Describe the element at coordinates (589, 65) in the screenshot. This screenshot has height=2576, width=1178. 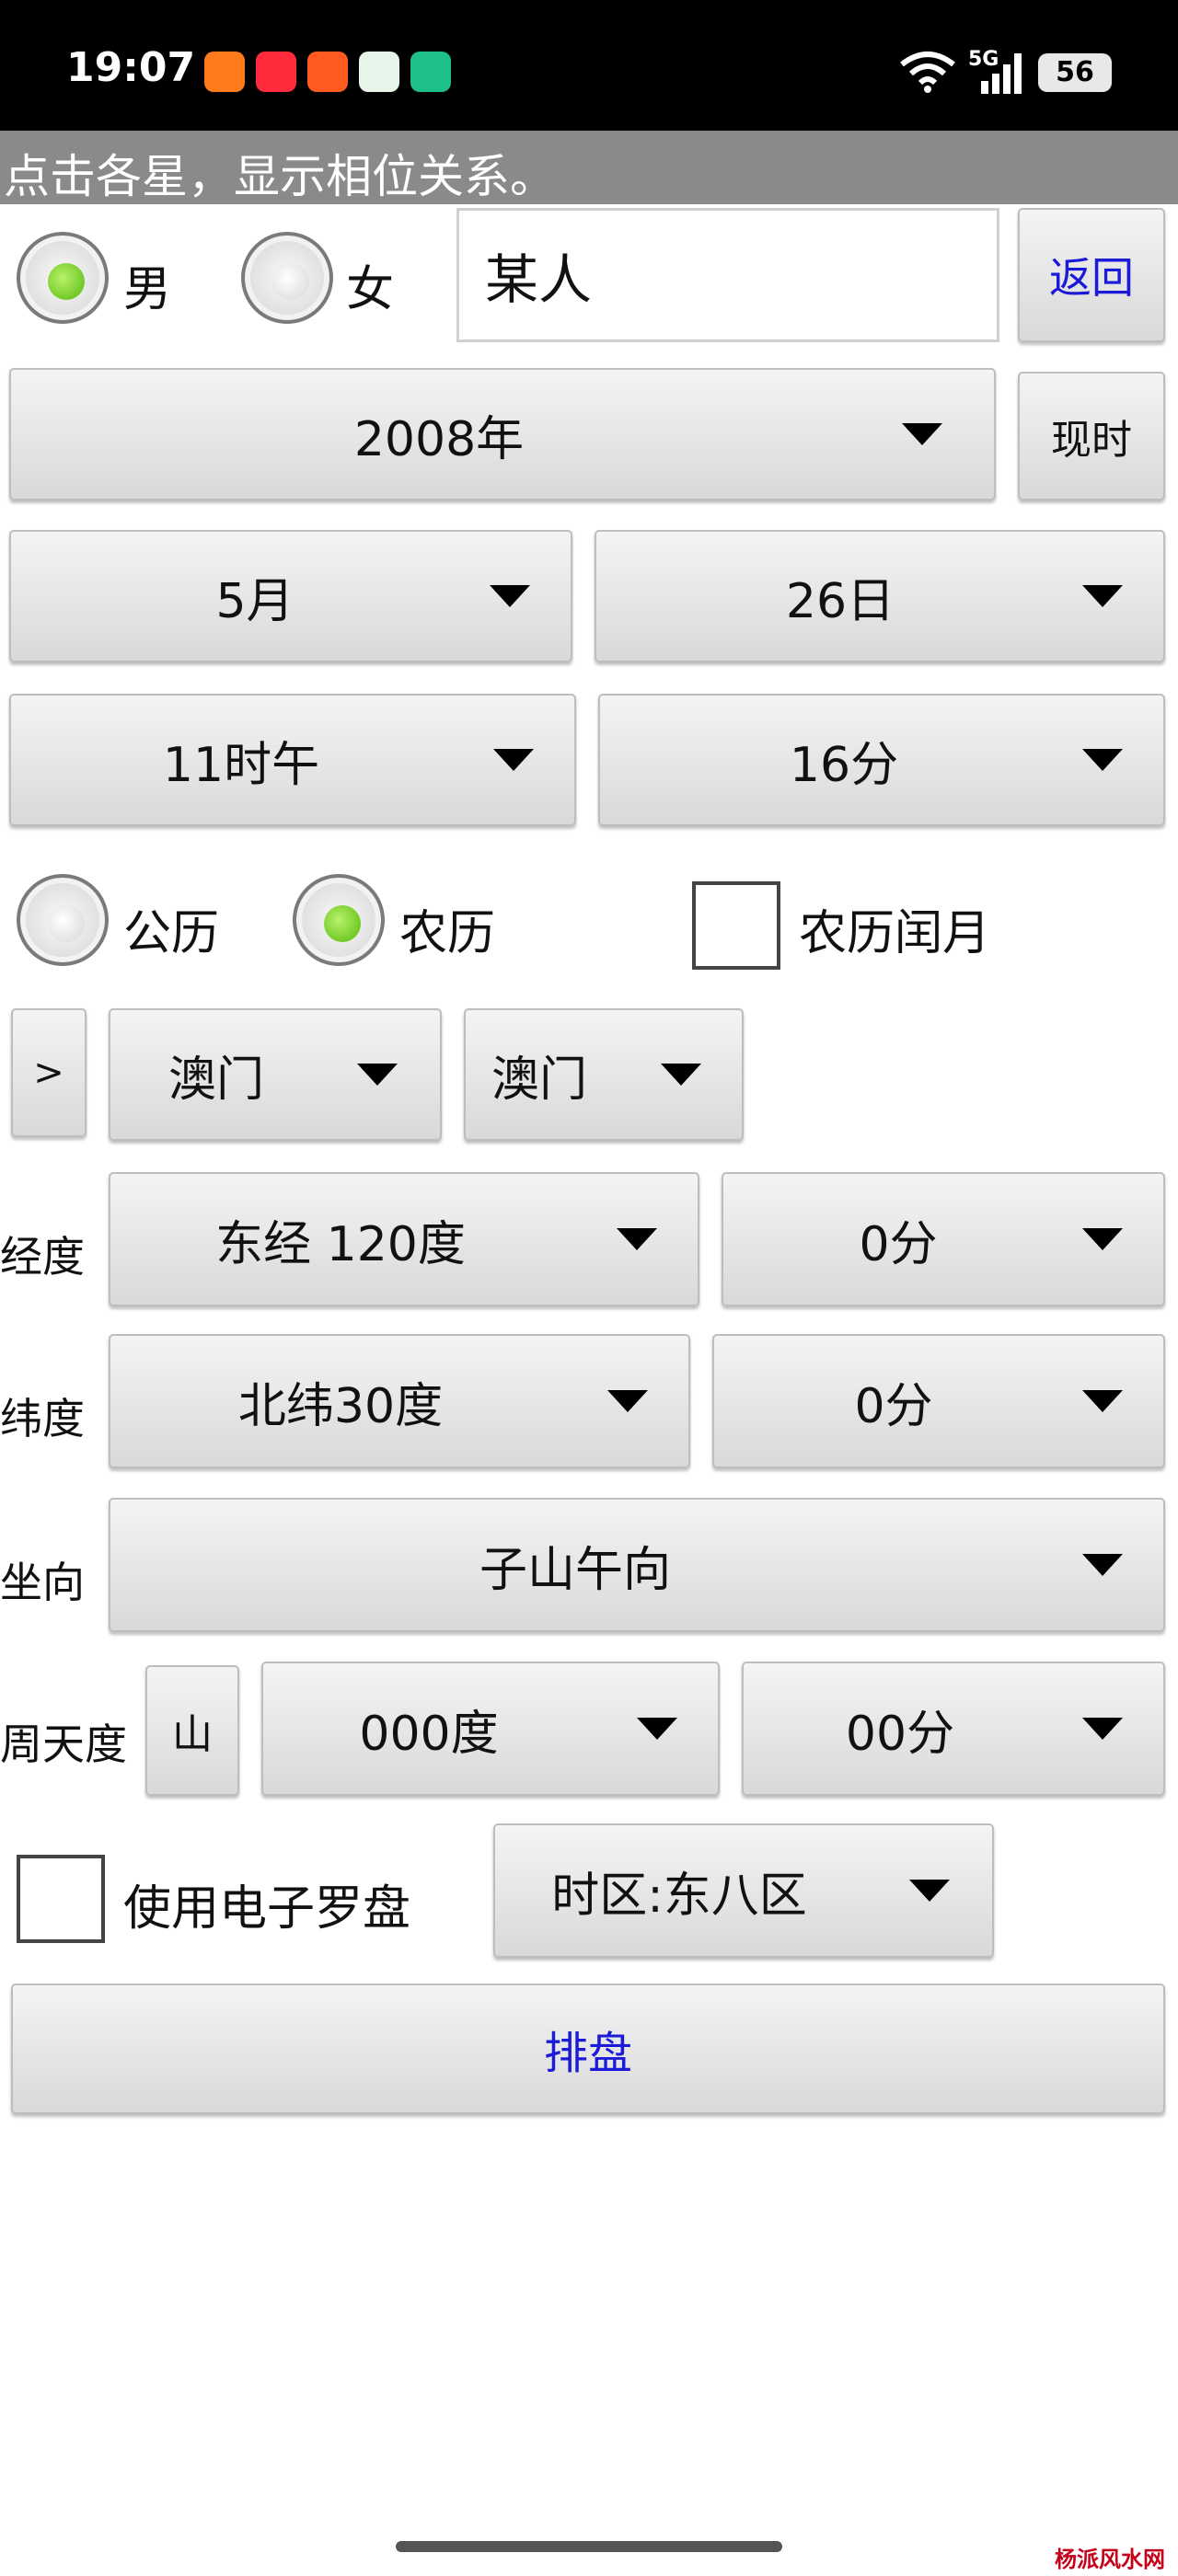
I see `status-bar: 19:07 5G 56` at that location.